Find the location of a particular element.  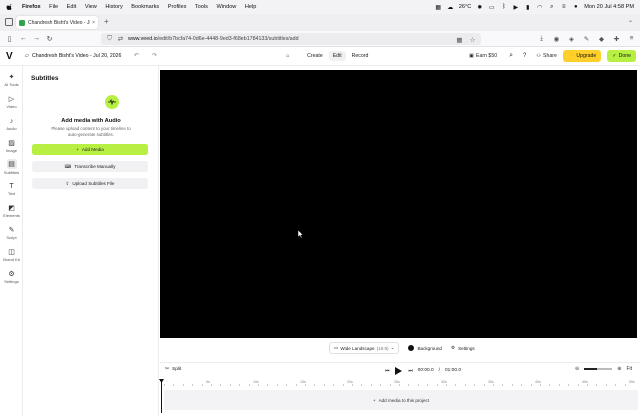

menu-window: Window is located at coordinates (226, 7).